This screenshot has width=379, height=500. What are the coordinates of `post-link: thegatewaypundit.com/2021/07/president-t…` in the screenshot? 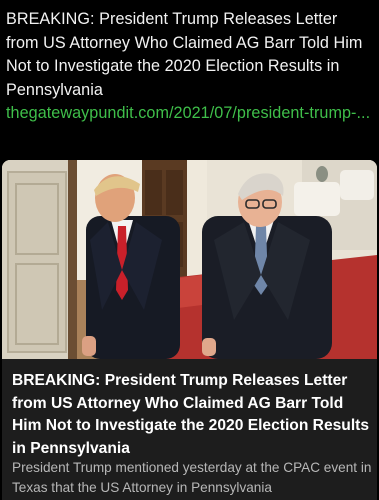 It's located at (190, 114).